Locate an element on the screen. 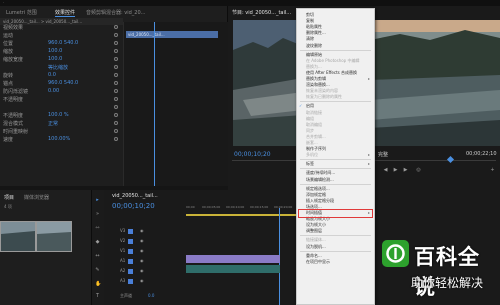  property-value: 正常 is located at coordinates (53, 123).